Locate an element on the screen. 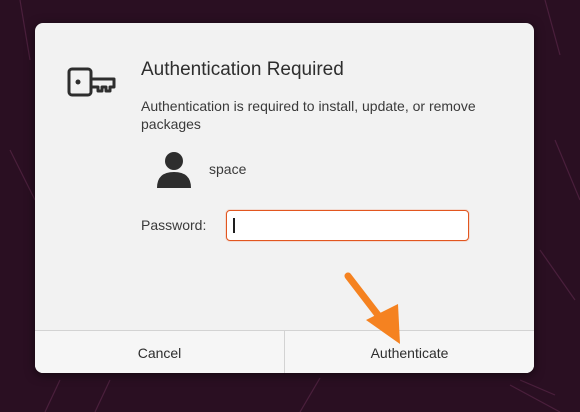 This screenshot has height=412, width=580. dialog-button-row: Cancel Authenticate is located at coordinates (284, 351).